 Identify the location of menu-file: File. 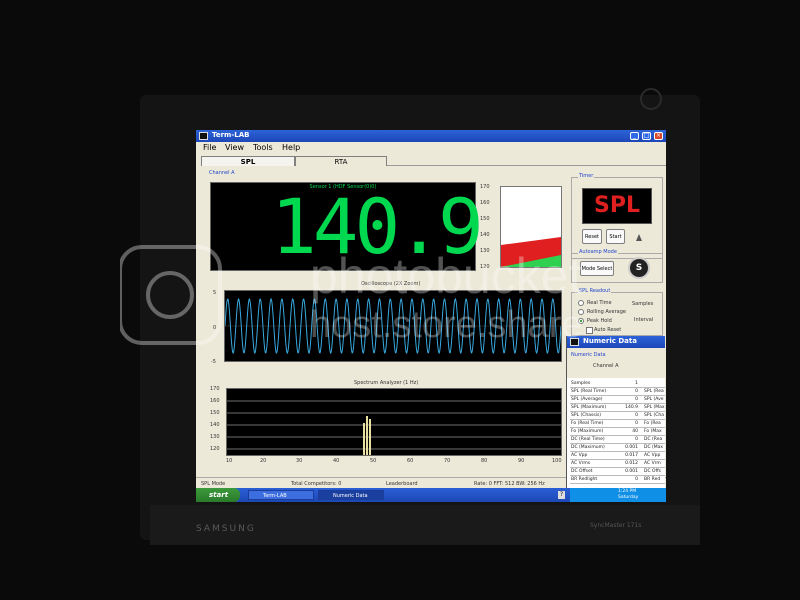
(209, 147).